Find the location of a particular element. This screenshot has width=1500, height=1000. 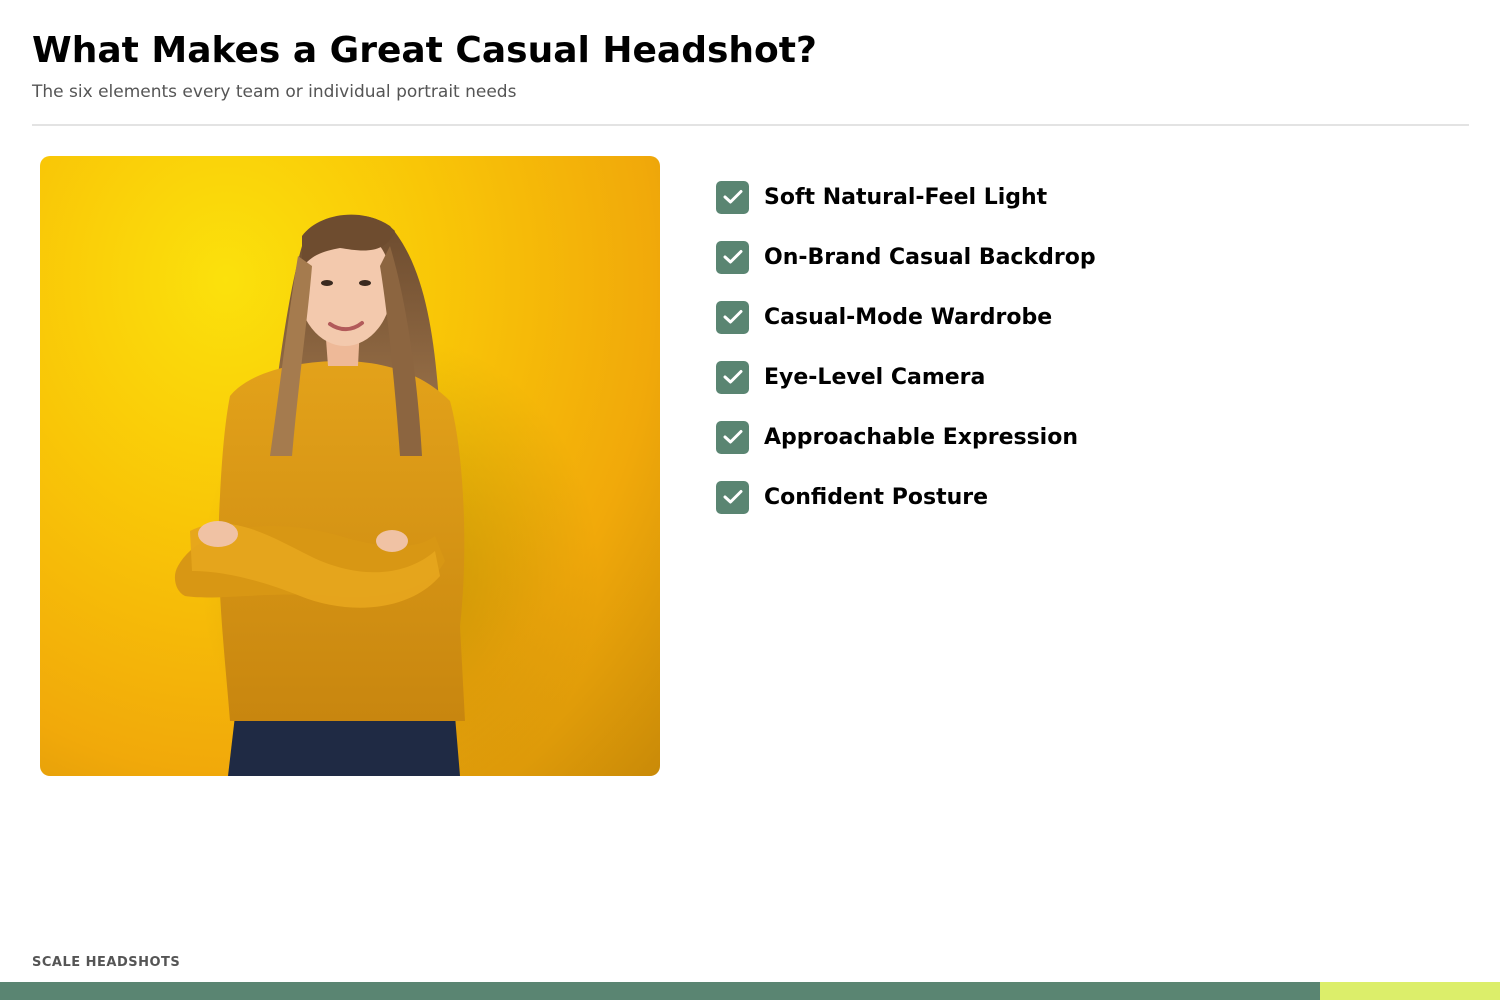

header-divider is located at coordinates (750, 125).